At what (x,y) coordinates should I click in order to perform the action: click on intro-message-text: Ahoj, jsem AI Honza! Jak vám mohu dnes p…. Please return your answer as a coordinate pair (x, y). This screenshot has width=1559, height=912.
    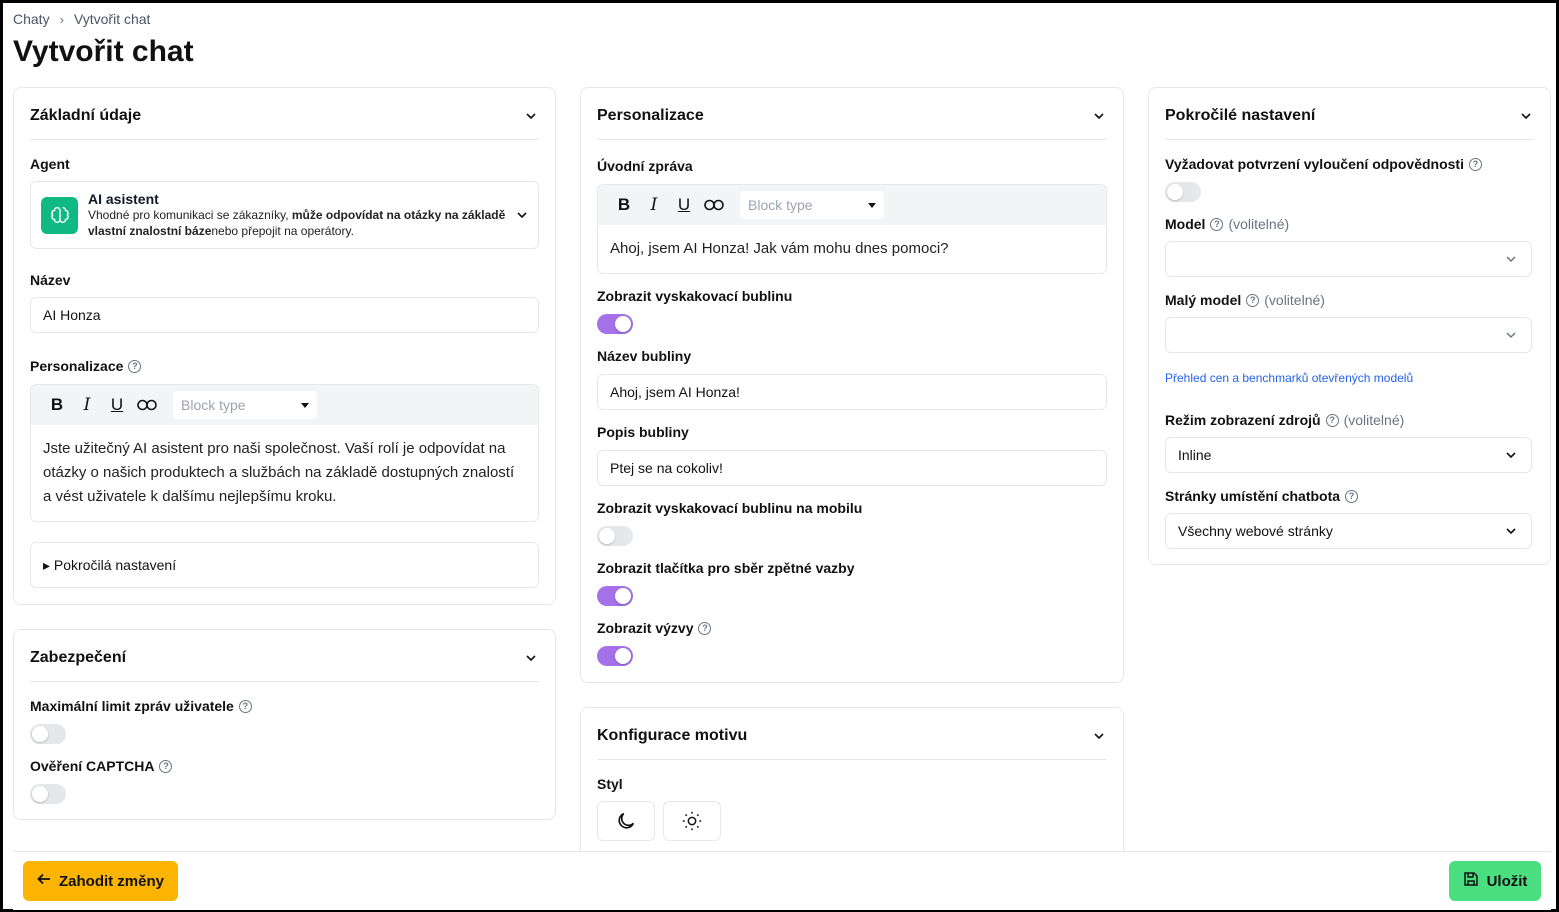
    Looking at the image, I should click on (852, 249).